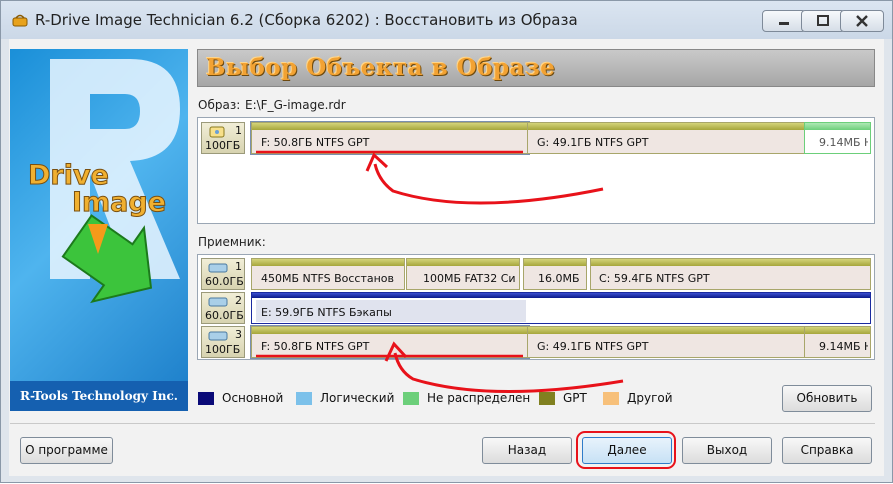 The width and height of the screenshot is (893, 484). Describe the element at coordinates (827, 450) in the screenshot. I see `help-button: Справка` at that location.